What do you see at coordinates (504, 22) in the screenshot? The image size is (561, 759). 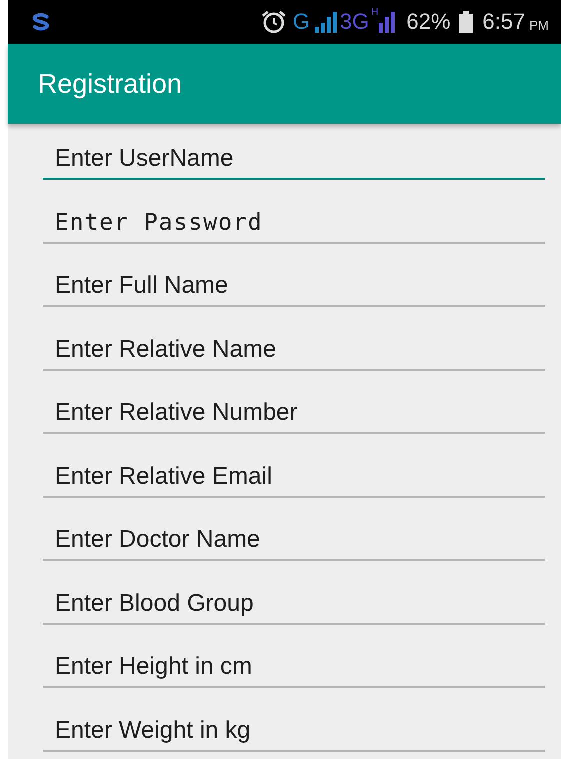 I see `clock-time: 6:57` at bounding box center [504, 22].